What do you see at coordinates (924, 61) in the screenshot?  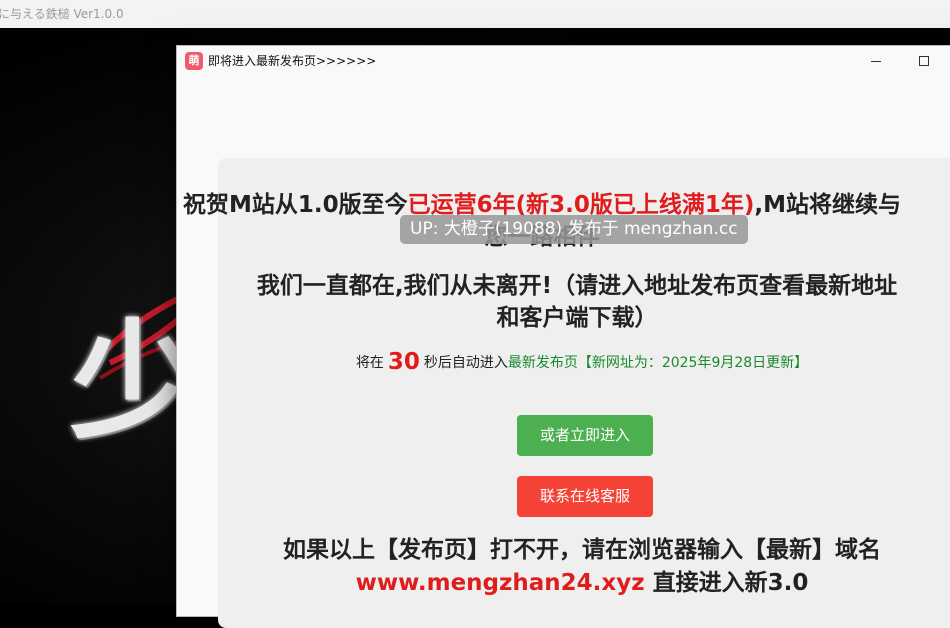 I see `maximize-button` at bounding box center [924, 61].